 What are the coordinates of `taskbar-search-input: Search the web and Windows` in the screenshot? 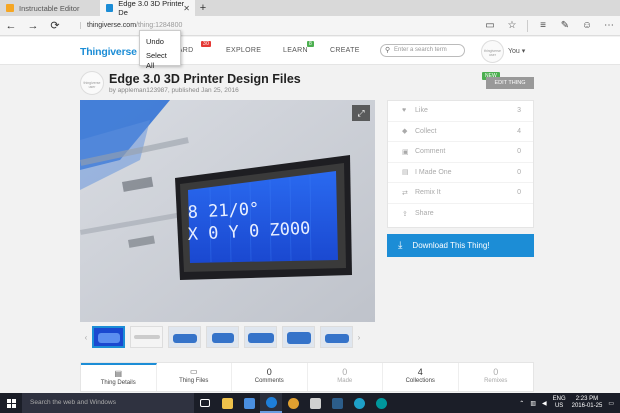 It's located at (108, 403).